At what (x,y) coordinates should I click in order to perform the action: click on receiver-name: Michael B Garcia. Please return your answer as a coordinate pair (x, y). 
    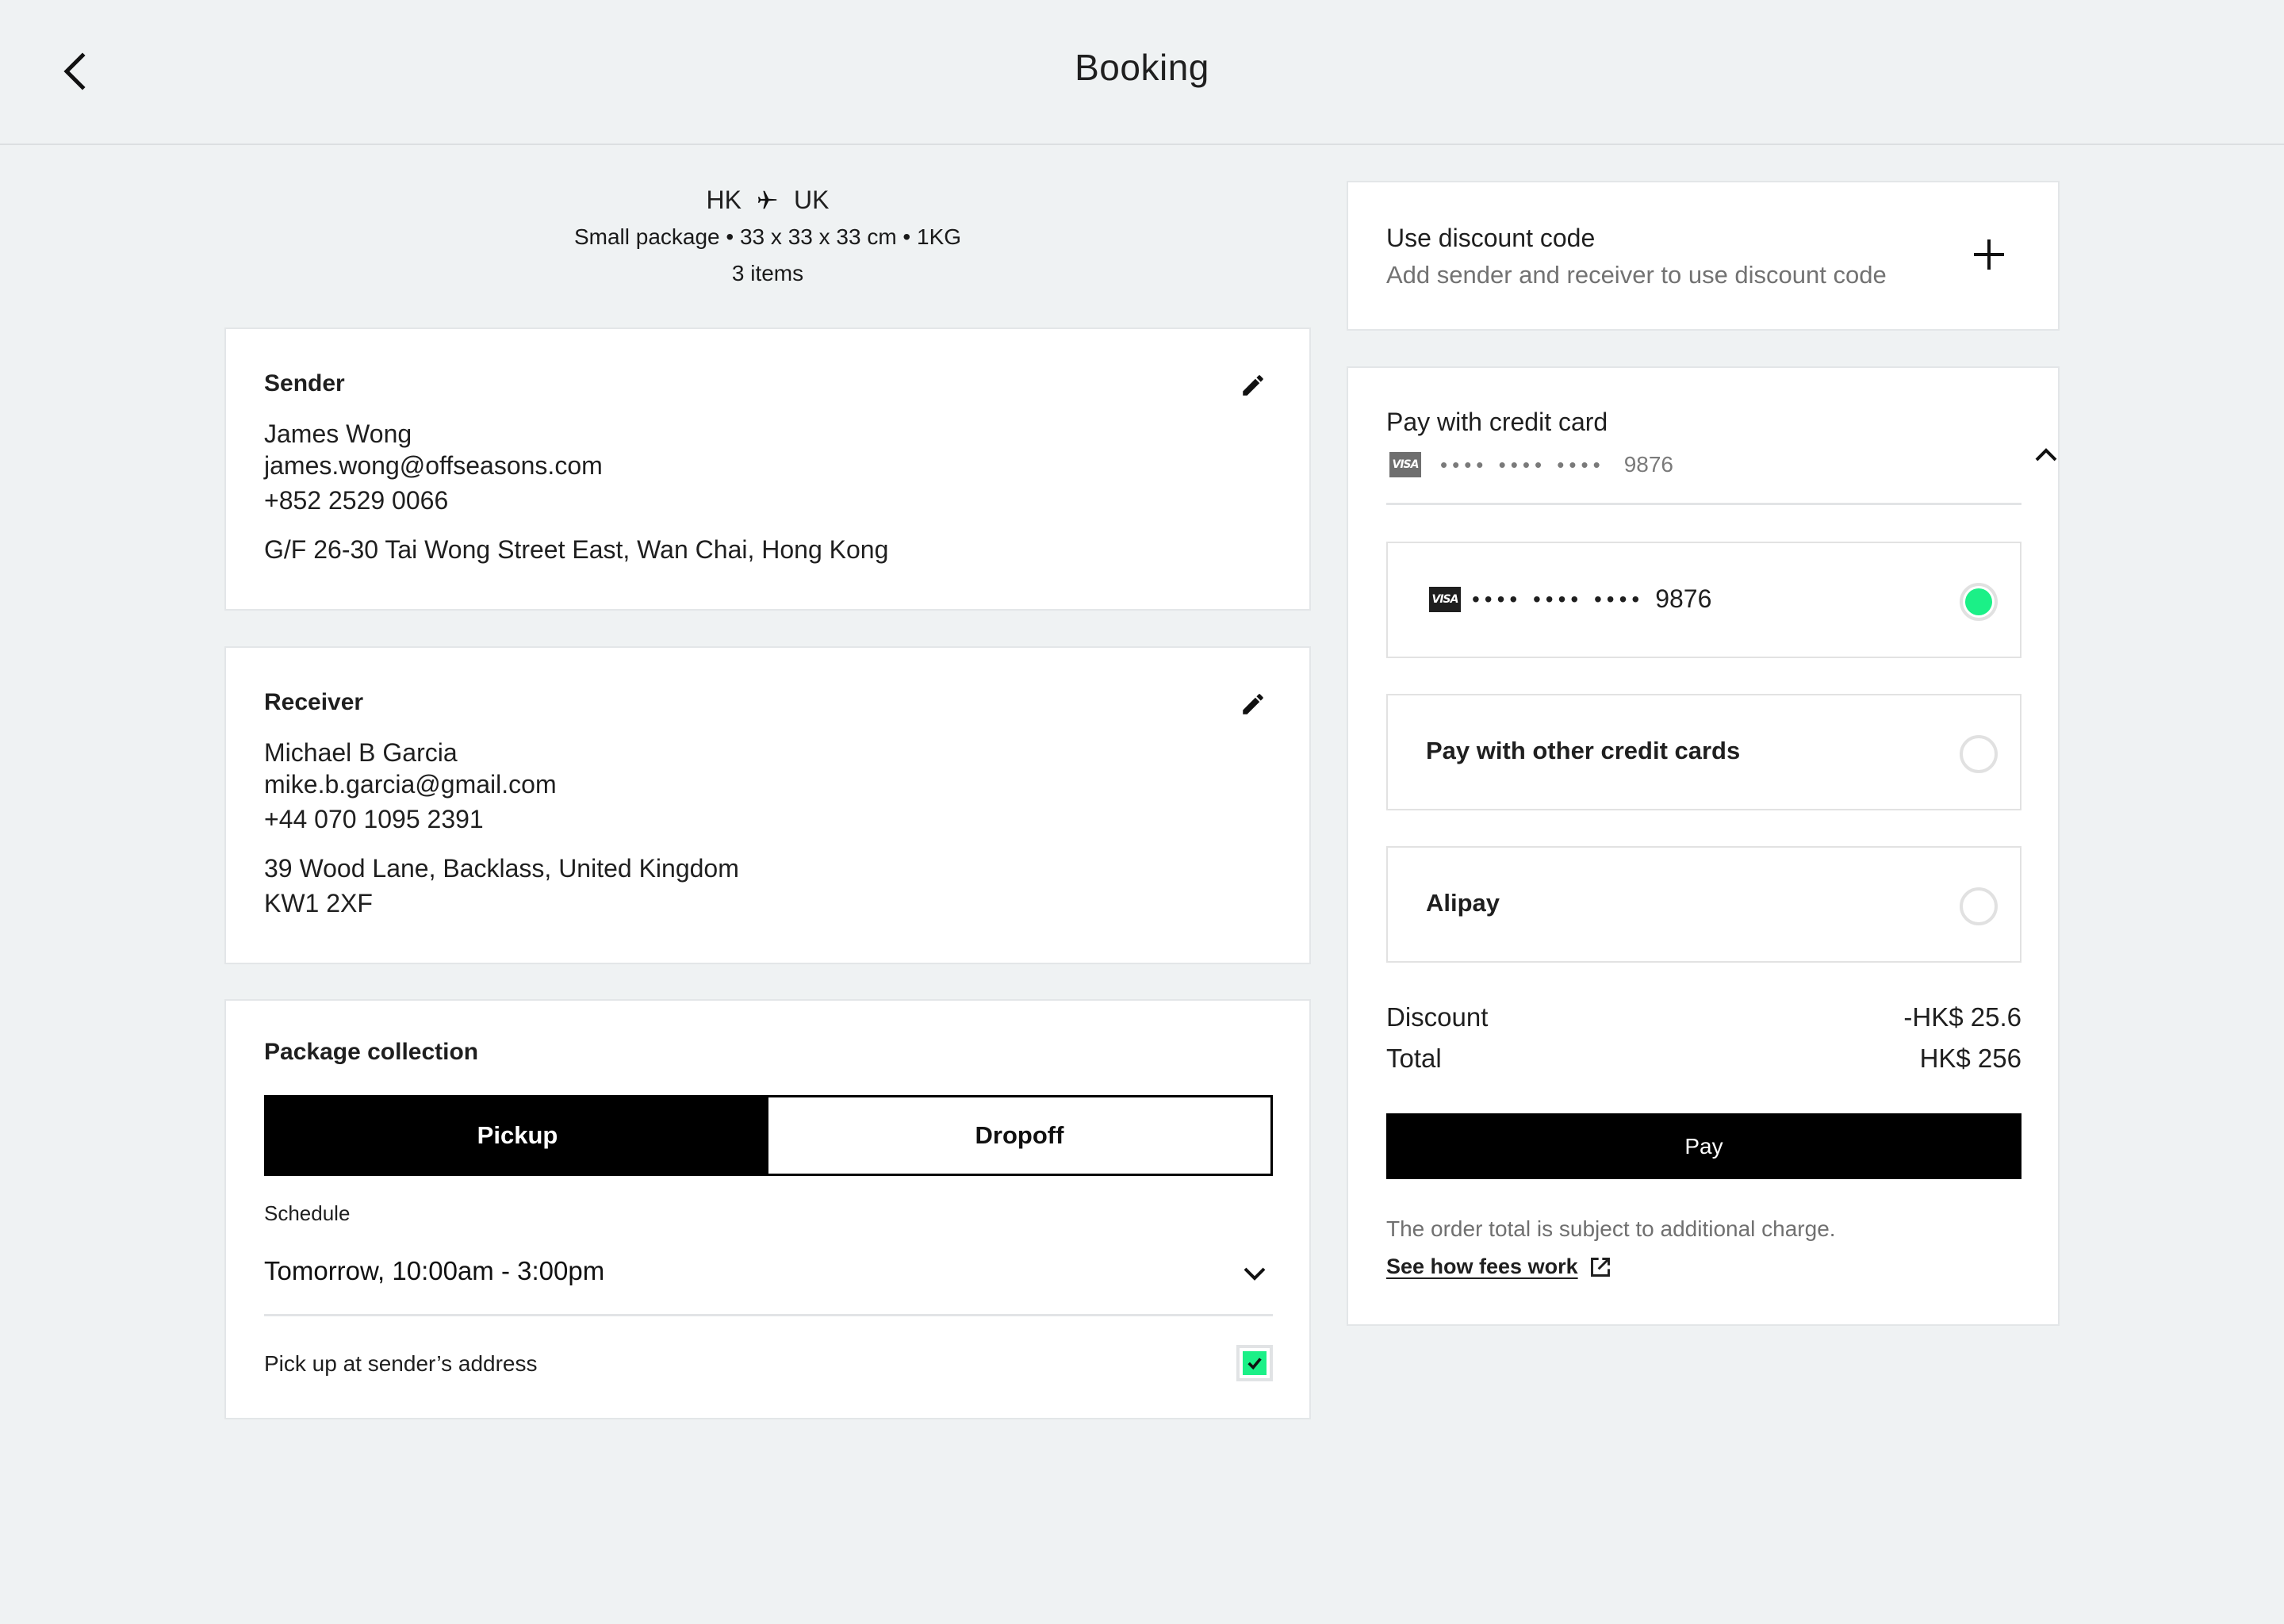
    Looking at the image, I should click on (361, 752).